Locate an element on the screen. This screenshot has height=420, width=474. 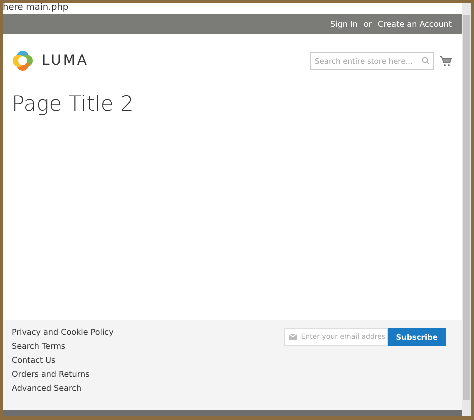
debug-text: here main.php is located at coordinates (36, 8).